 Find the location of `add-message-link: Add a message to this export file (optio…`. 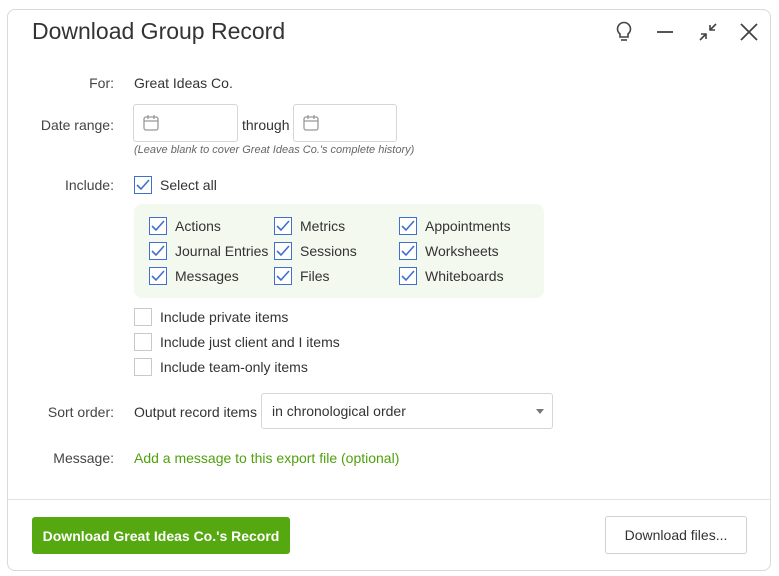

add-message-link: Add a message to this export file (optio… is located at coordinates (266, 458).